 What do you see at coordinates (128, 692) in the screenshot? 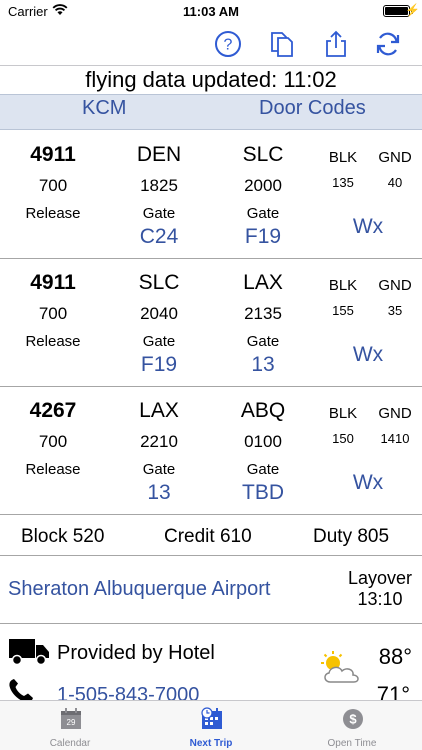
I see `hotel-phone-link: 1-505-843-7000` at bounding box center [128, 692].